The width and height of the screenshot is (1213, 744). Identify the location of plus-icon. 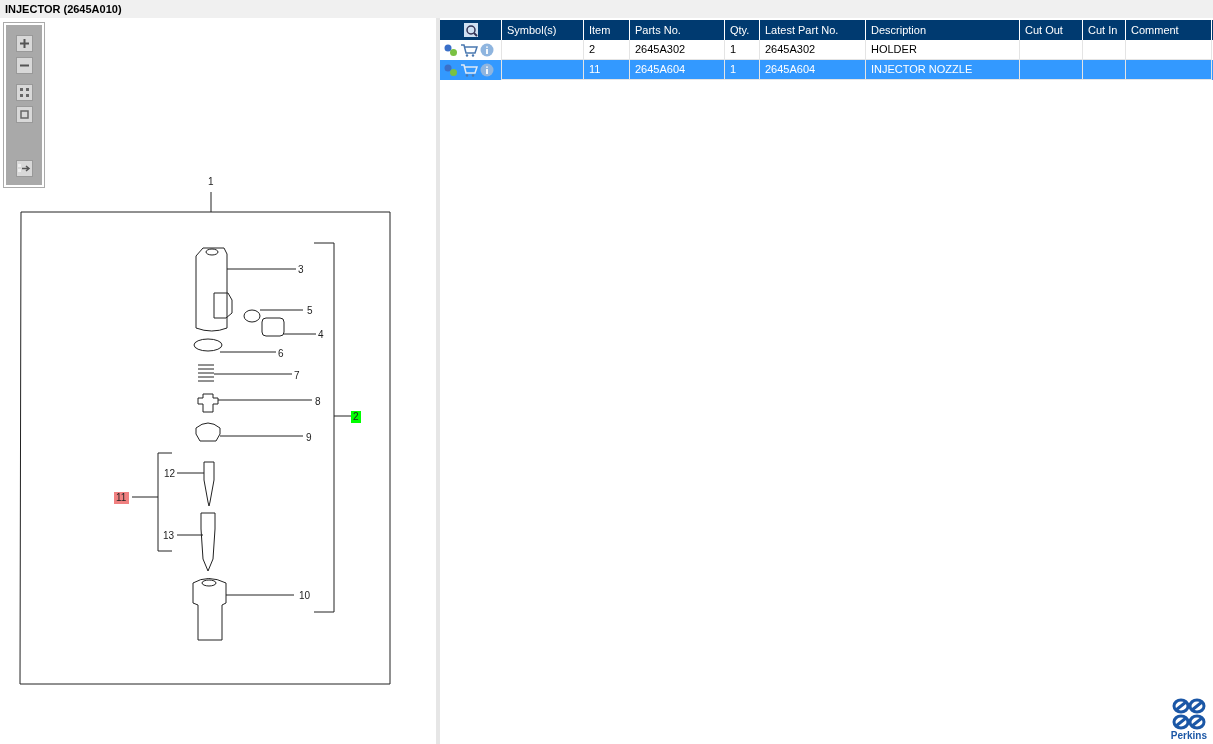
(24, 43).